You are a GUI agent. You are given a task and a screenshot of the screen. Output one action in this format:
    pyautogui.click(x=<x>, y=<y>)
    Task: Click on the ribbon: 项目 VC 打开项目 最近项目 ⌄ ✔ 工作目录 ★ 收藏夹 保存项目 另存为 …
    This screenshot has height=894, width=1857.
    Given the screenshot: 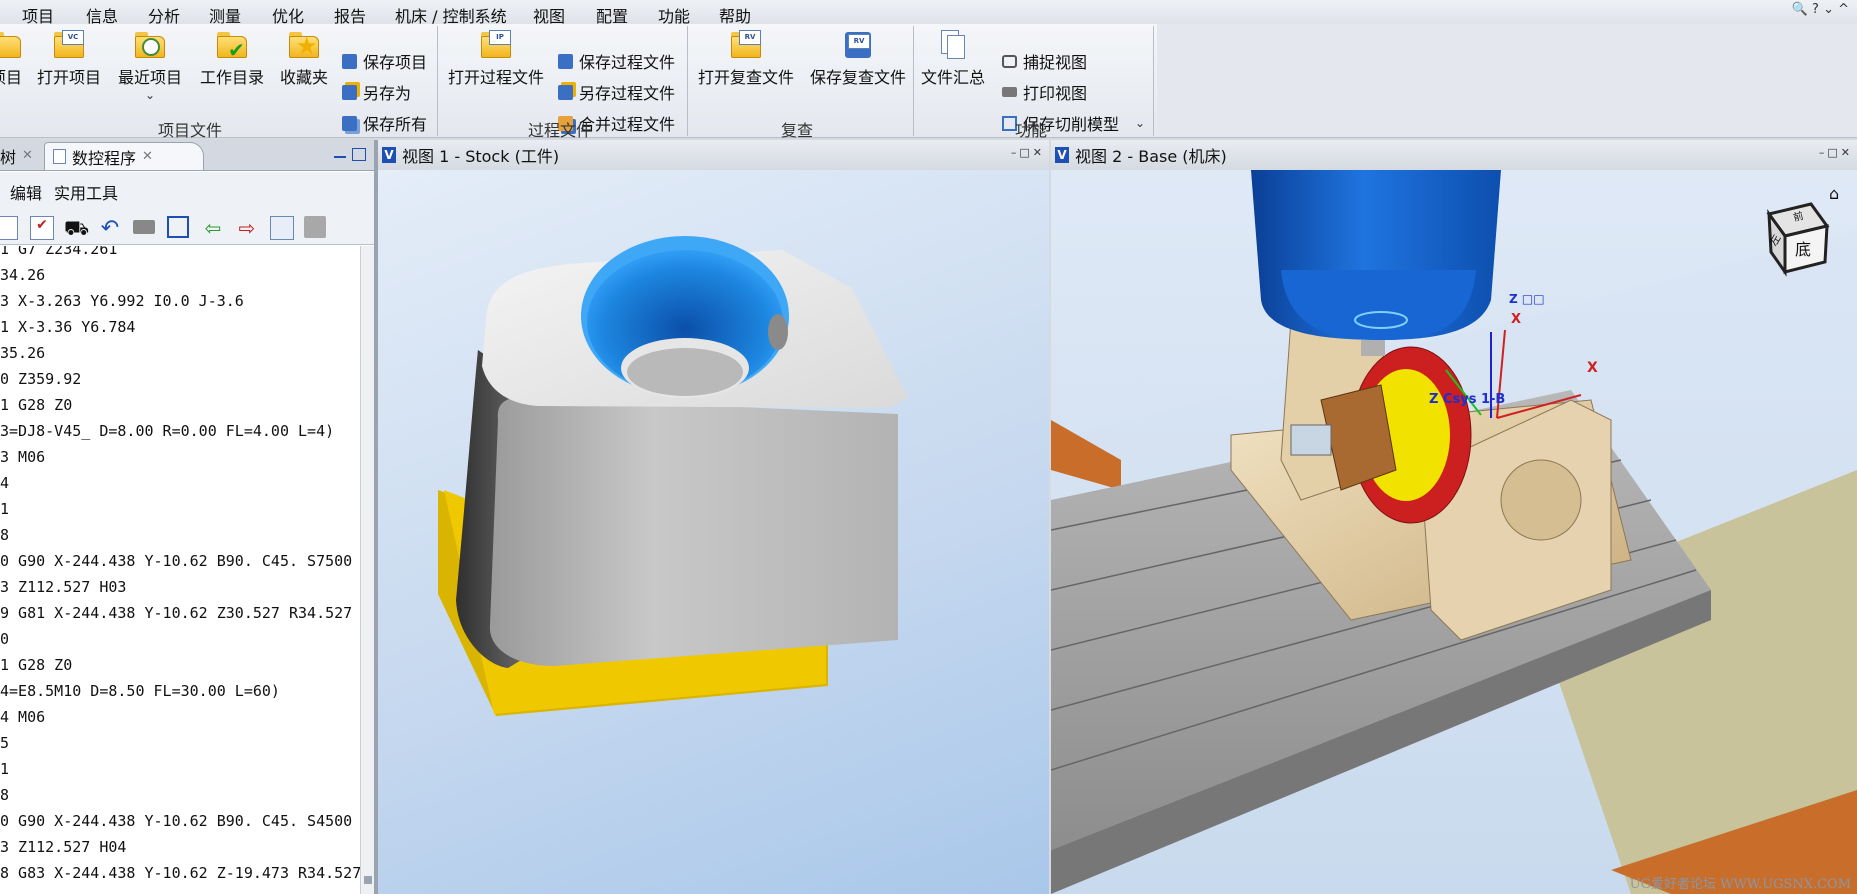 What is the action you would take?
    pyautogui.click(x=578, y=82)
    